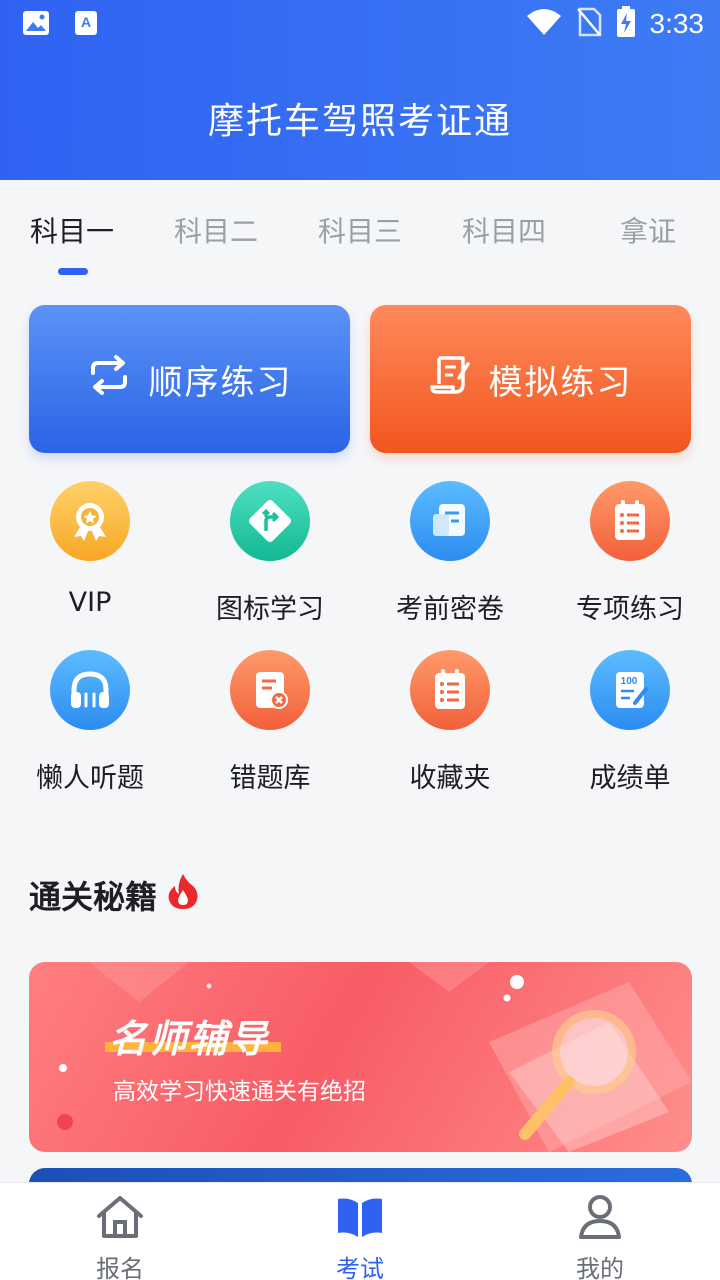 The width and height of the screenshot is (720, 1280). I want to click on app-header: A 3:33 摩托车驾照考证通, so click(360, 90).